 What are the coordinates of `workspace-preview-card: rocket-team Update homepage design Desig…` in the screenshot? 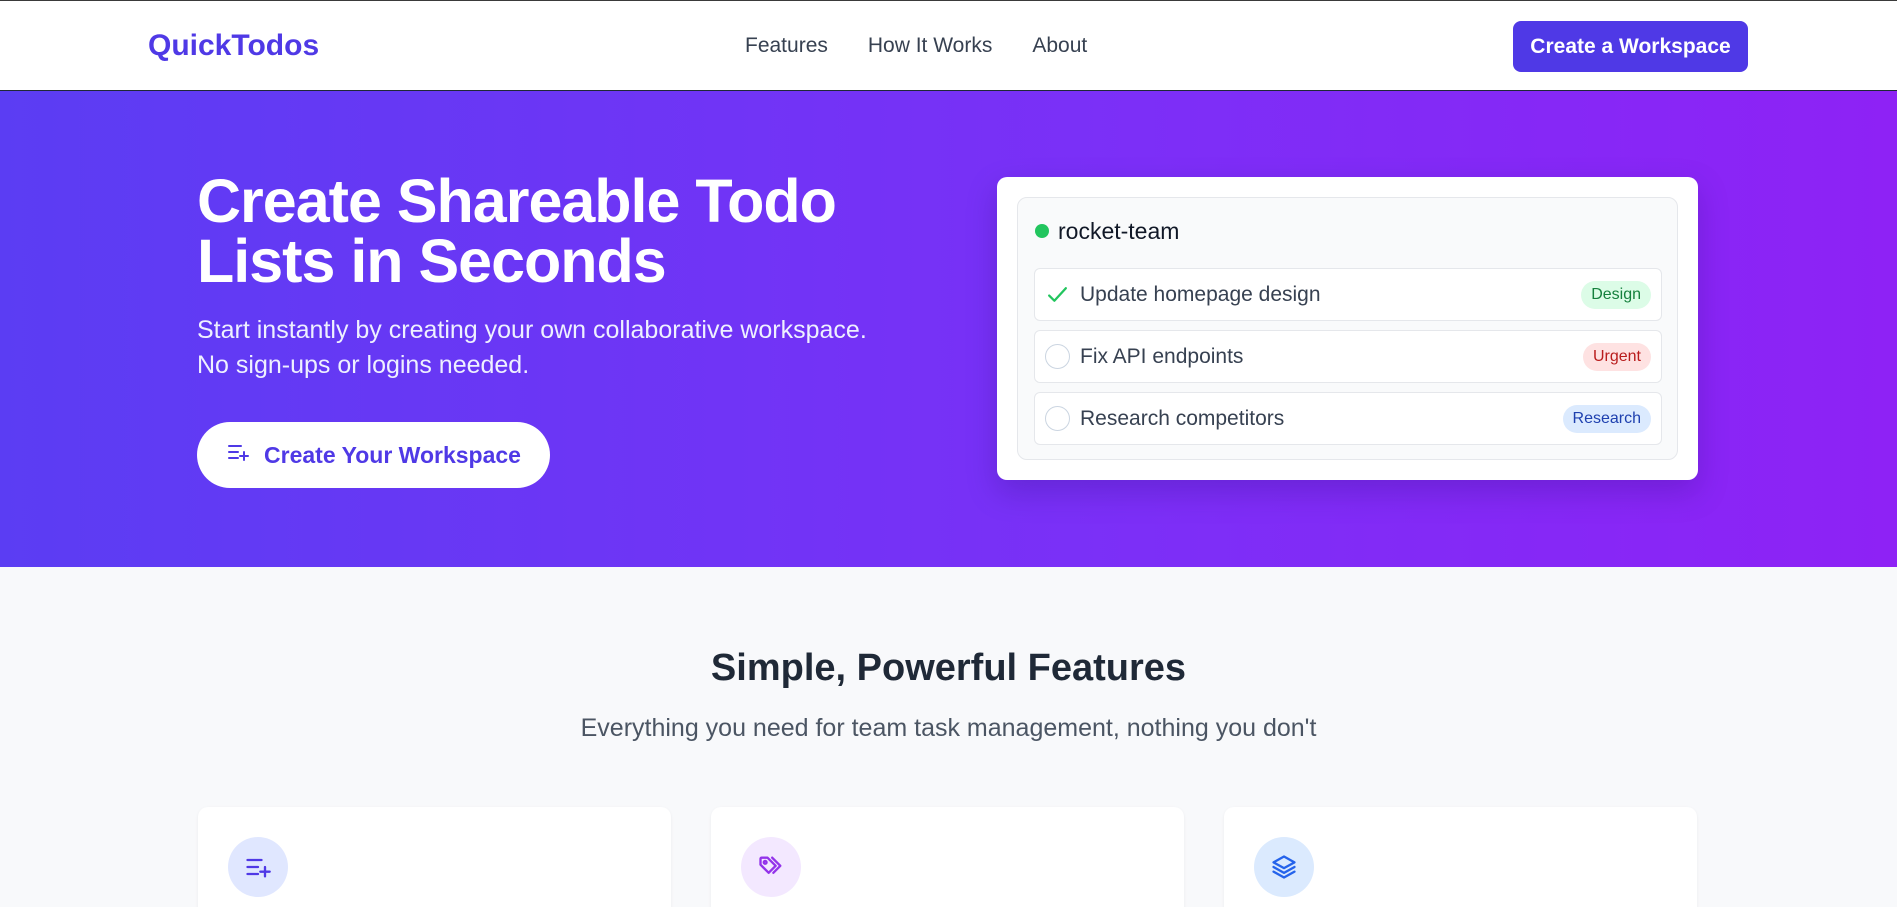 It's located at (1347, 328).